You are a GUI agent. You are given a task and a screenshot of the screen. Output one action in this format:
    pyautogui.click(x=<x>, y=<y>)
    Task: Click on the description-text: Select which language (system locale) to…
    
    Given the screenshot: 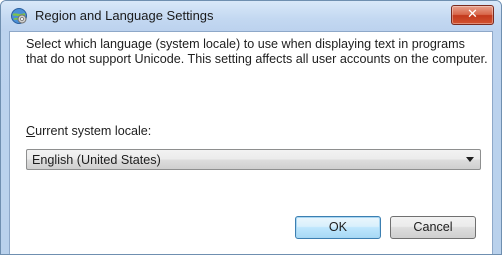 What is the action you would take?
    pyautogui.click(x=257, y=51)
    